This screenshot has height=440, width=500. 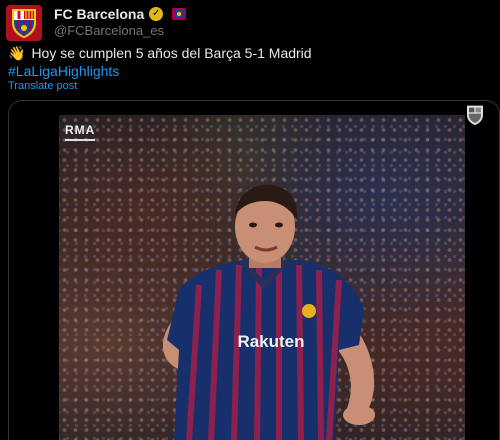 What do you see at coordinates (17, 53) in the screenshot?
I see `waving-hand-icon: 👋` at bounding box center [17, 53].